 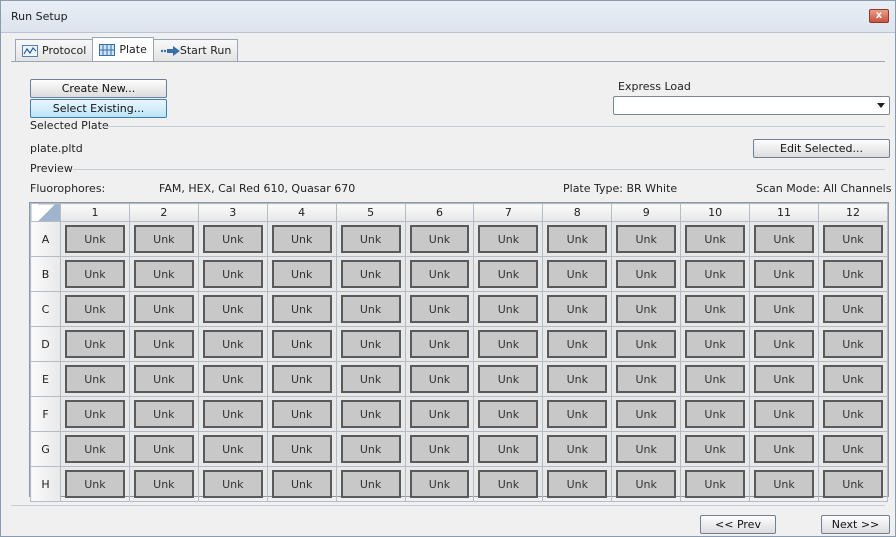 What do you see at coordinates (95, 212) in the screenshot?
I see `column-header: 1` at bounding box center [95, 212].